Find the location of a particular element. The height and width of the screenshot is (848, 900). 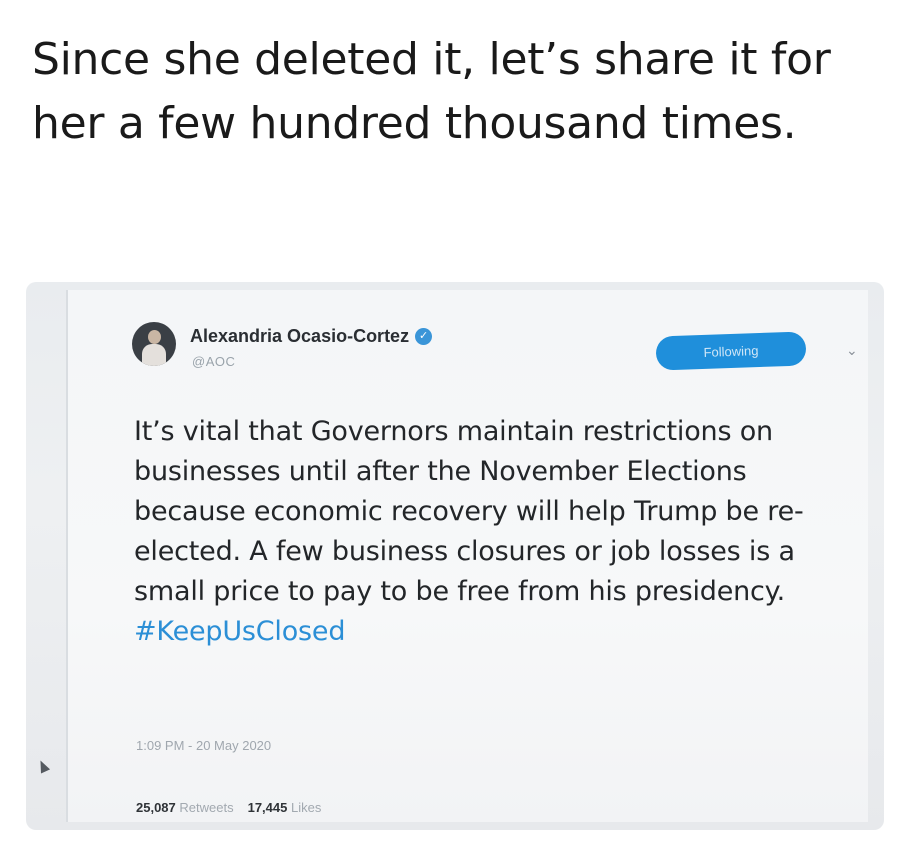

tweet-stats: 25,087 Retweets 17,445 Likes is located at coordinates (228, 807).